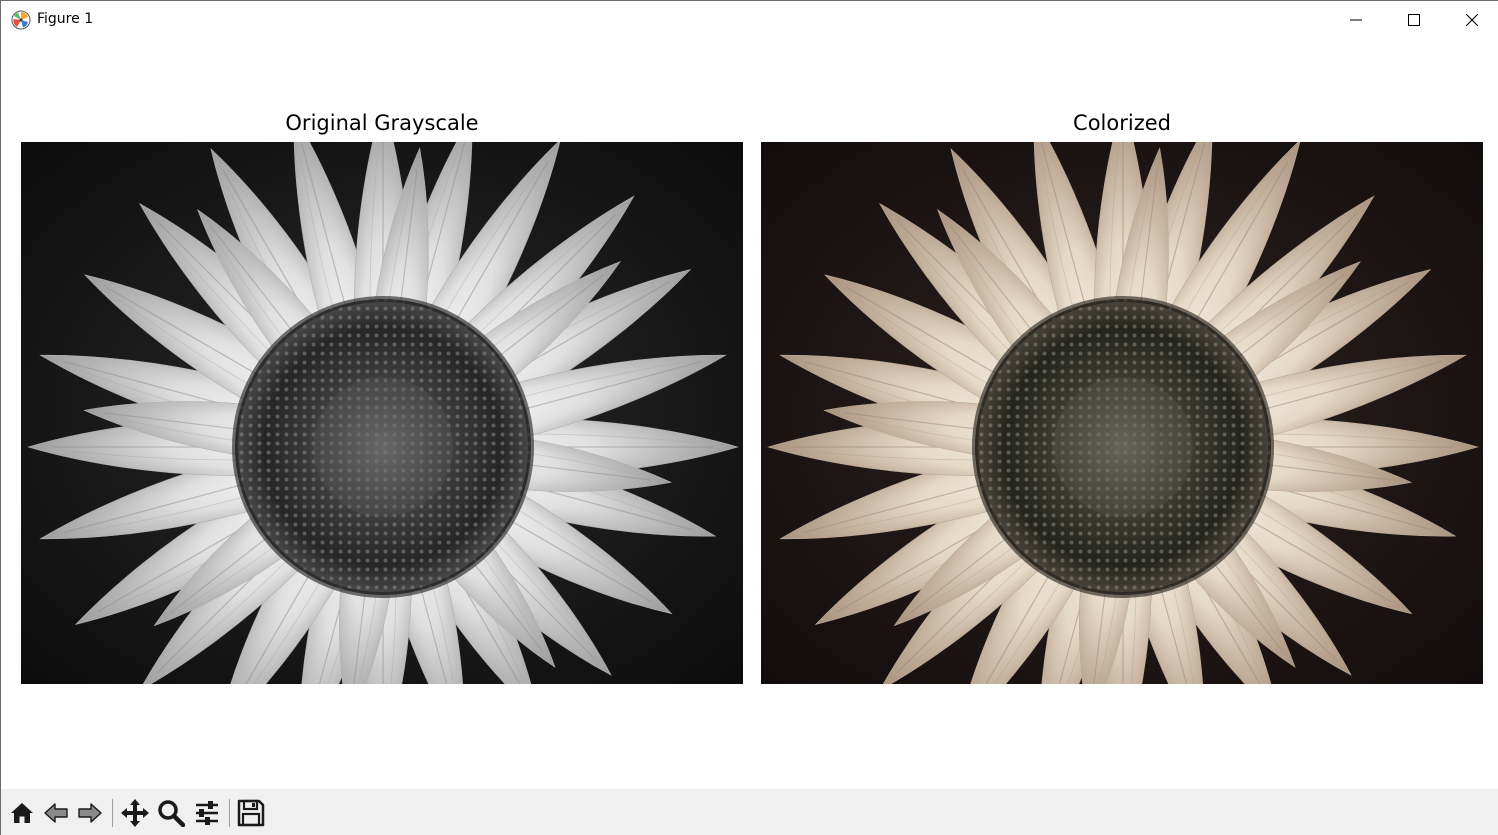 Image resolution: width=1498 pixels, height=835 pixels. I want to click on maximize-button, so click(1414, 20).